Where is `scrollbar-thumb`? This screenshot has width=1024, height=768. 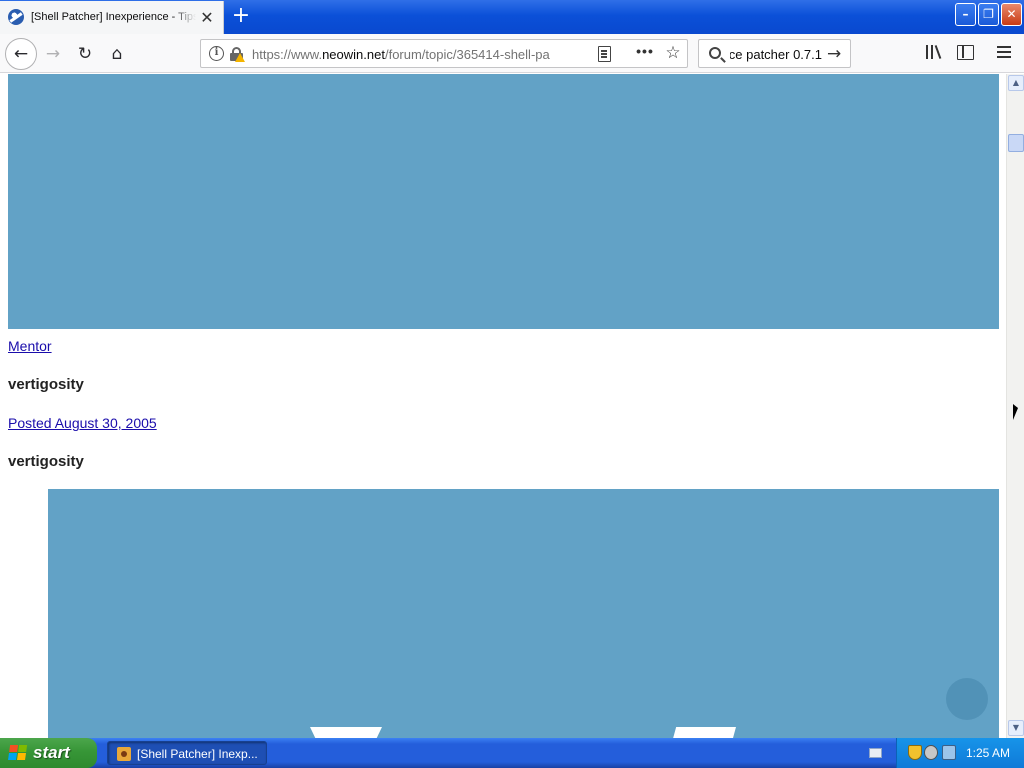 scrollbar-thumb is located at coordinates (1016, 143).